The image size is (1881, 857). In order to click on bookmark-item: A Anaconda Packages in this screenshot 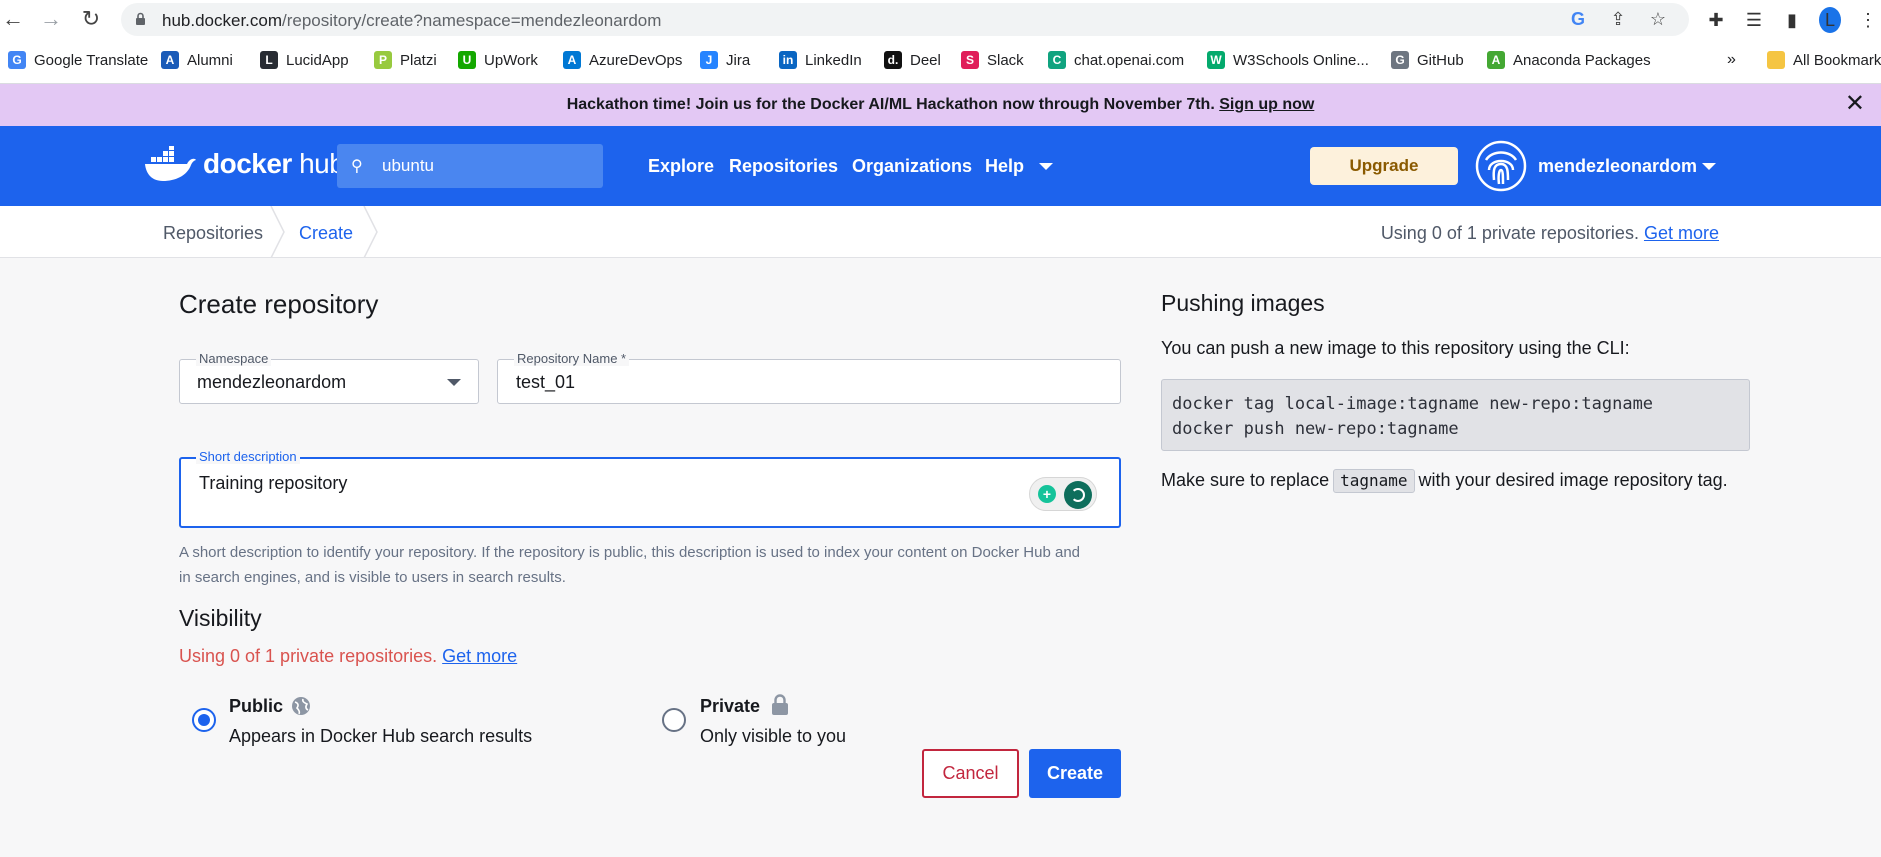, I will do `click(1569, 60)`.